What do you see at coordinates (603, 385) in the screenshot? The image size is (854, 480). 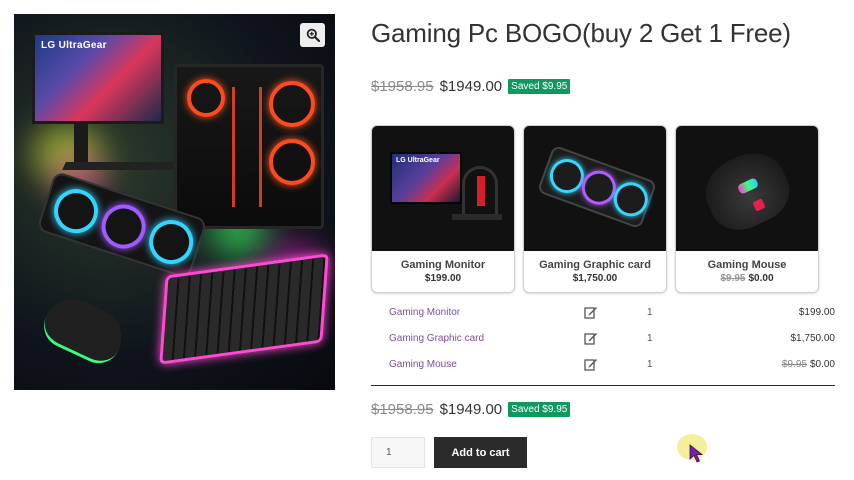 I see `divider` at bounding box center [603, 385].